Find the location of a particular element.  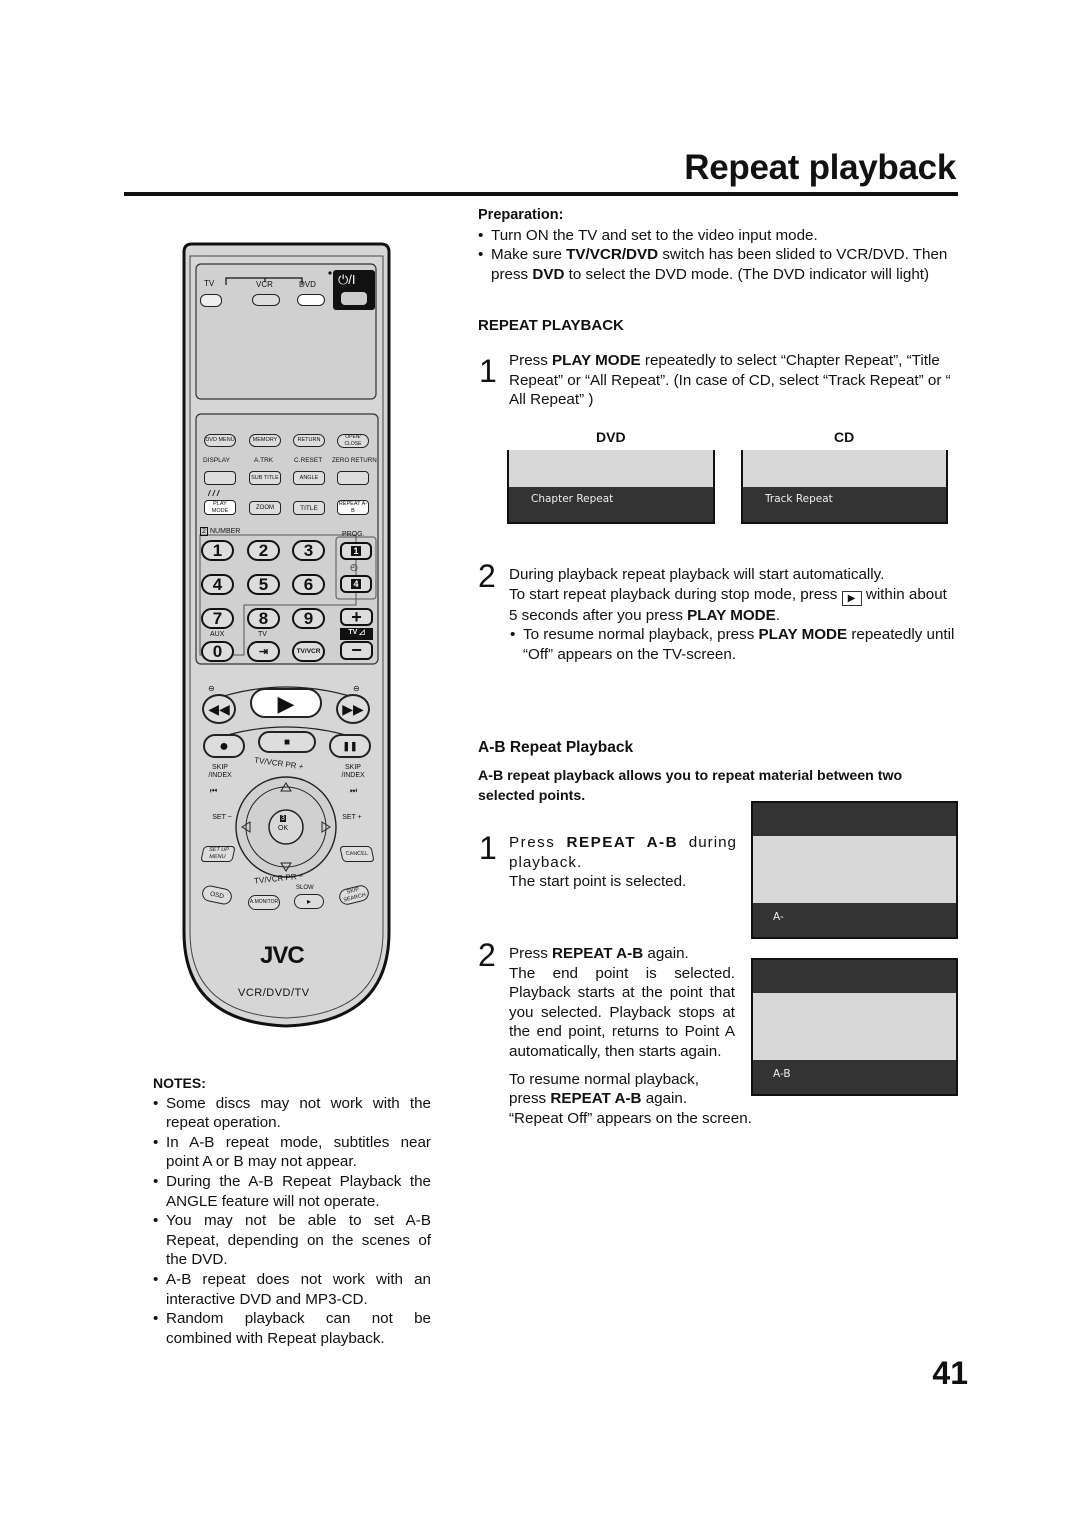

text: Press REPEAT A-B again. is located at coordinates (622, 954).